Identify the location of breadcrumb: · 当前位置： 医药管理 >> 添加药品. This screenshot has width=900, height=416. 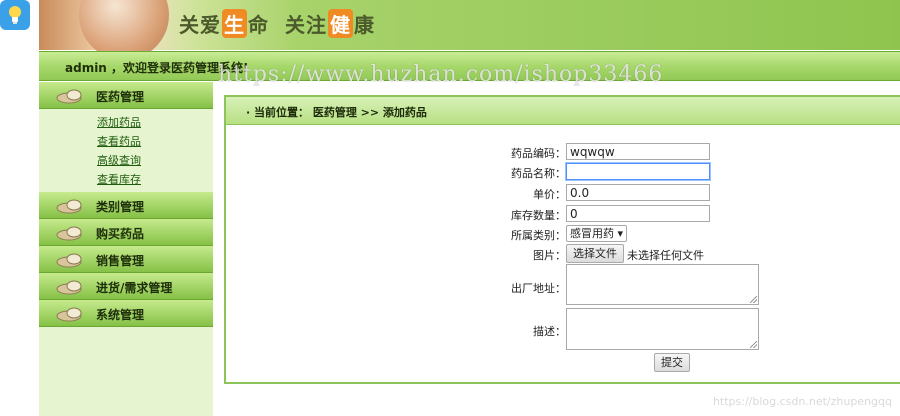
(336, 112).